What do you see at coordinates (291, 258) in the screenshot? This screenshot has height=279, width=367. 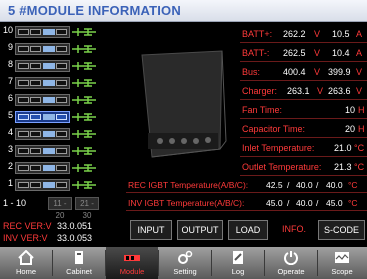 I see `power-icon` at bounding box center [291, 258].